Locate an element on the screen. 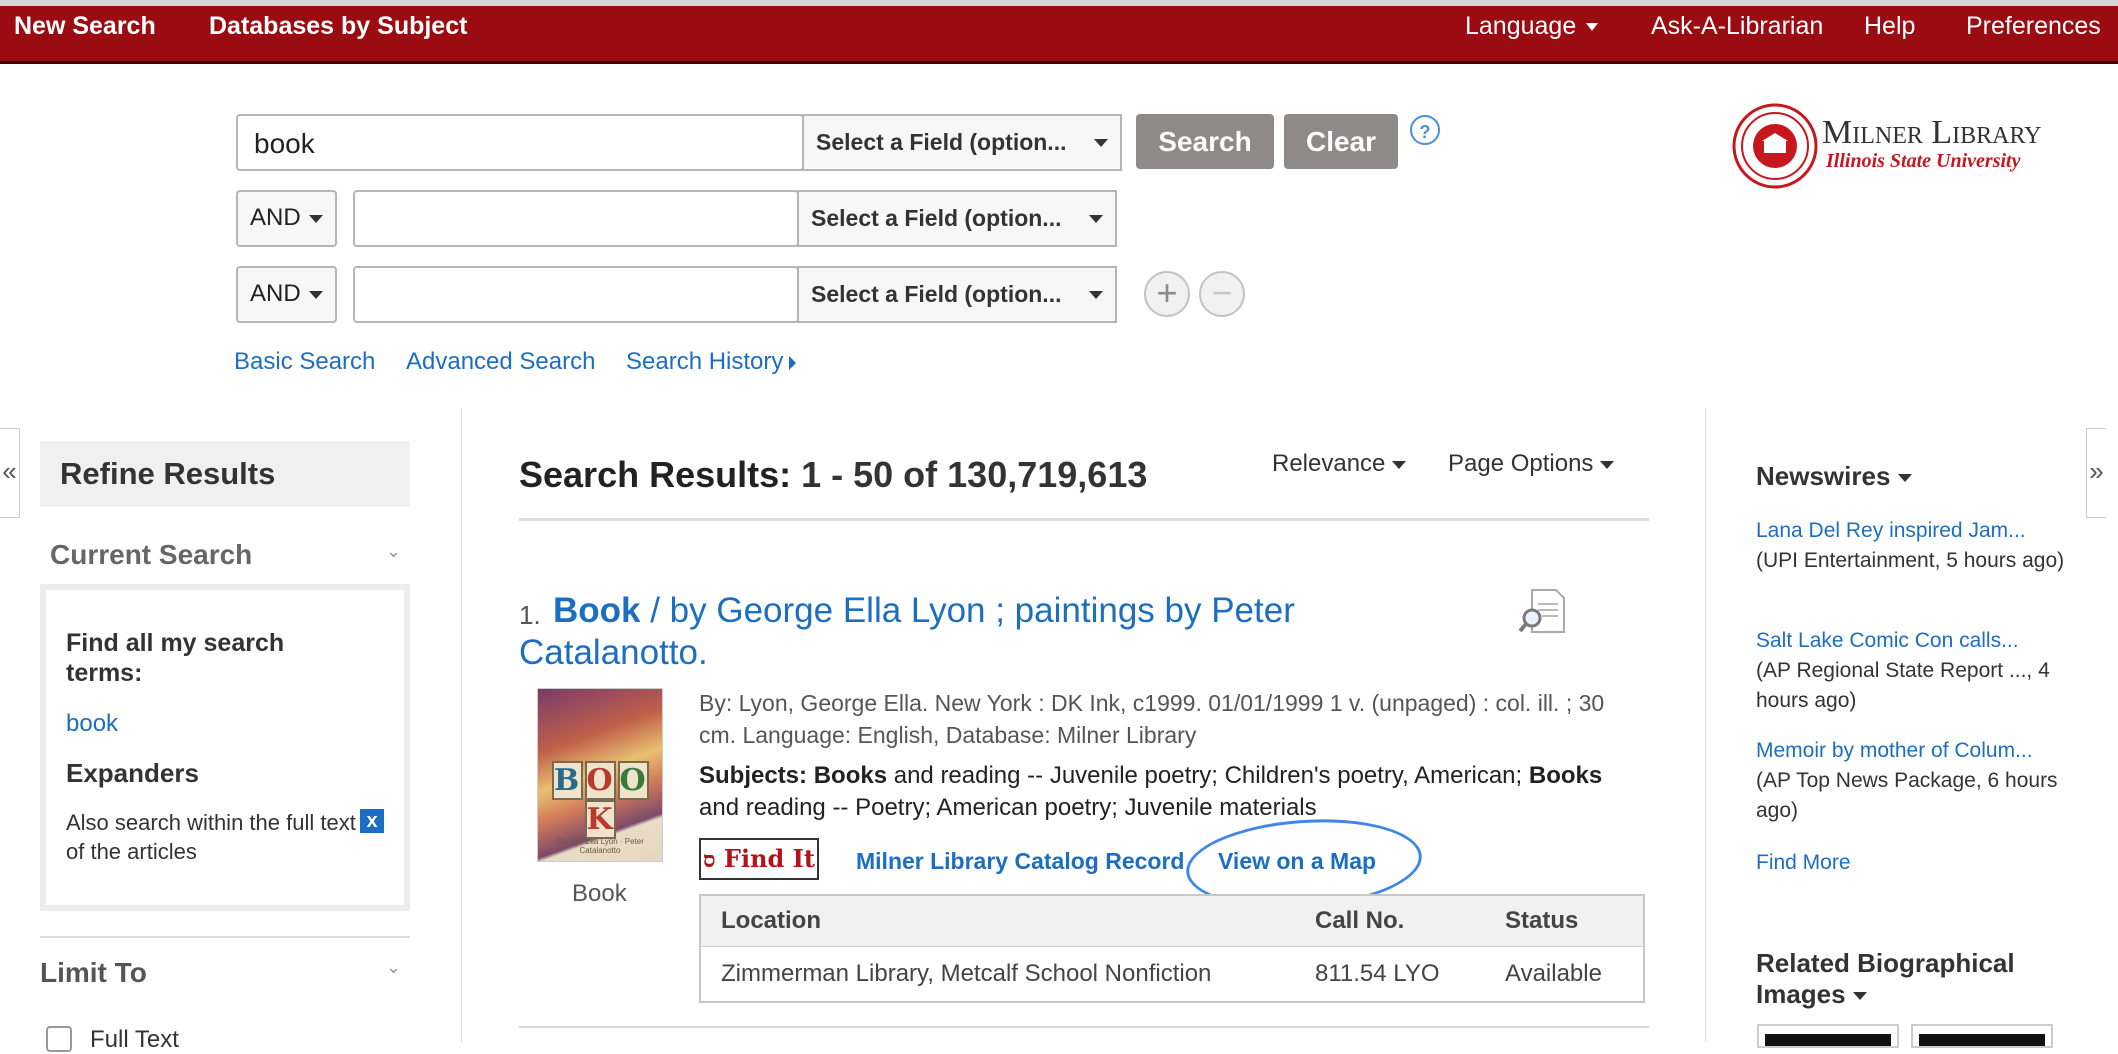 This screenshot has height=1054, width=2118. full-text-checkbox is located at coordinates (59, 1039).